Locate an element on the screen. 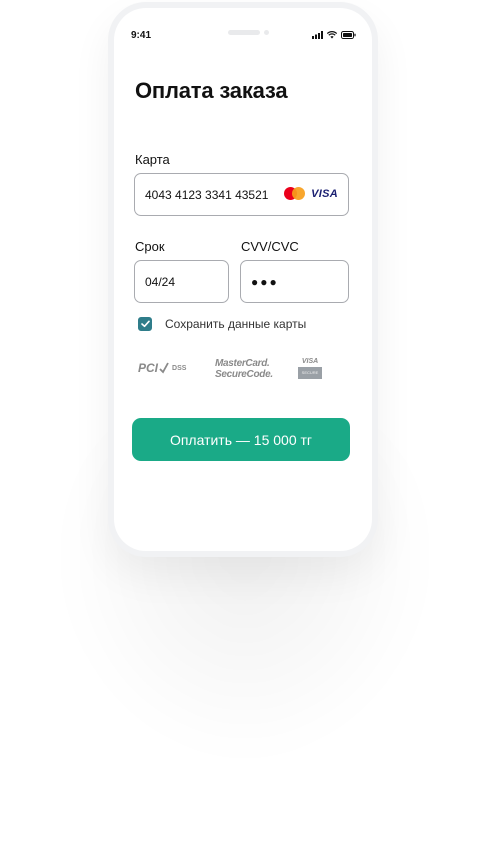 This screenshot has width=486, height=842. status-bar: 9:41 is located at coordinates (243, 32).